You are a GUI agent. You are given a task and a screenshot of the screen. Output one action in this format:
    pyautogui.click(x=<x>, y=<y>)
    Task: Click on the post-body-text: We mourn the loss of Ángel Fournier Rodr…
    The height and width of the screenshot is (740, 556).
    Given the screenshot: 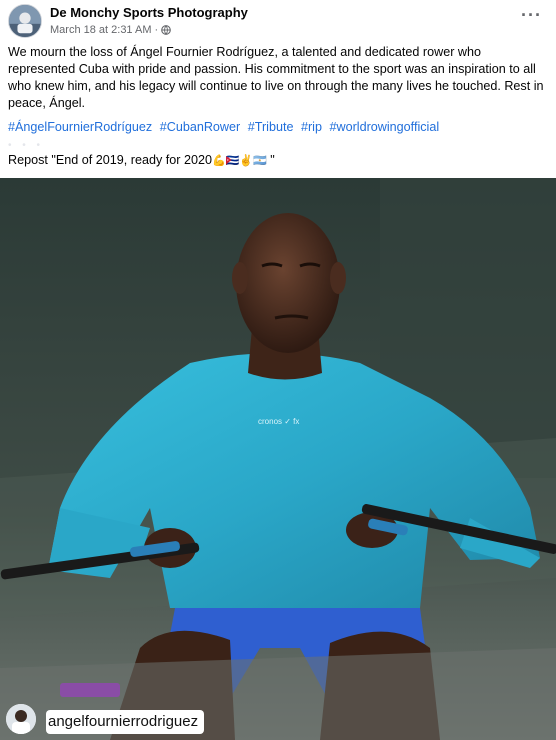 What is the action you would take?
    pyautogui.click(x=276, y=77)
    